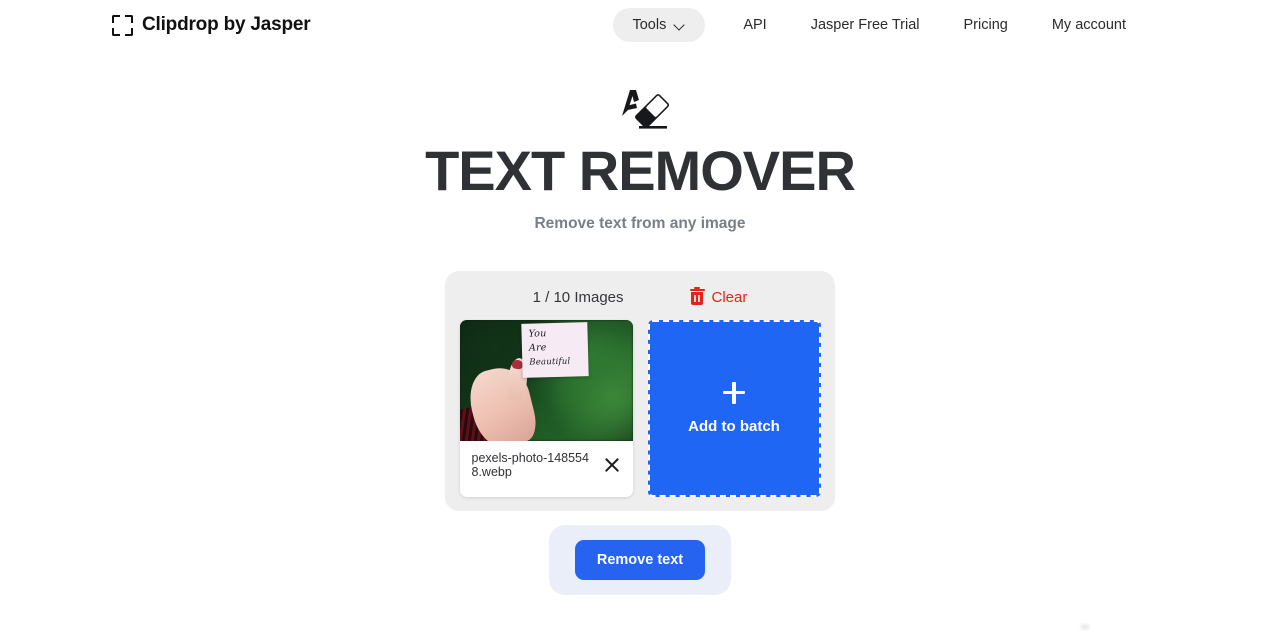 The image size is (1280, 640). What do you see at coordinates (729, 297) in the screenshot?
I see `clear-button-label: Clear` at bounding box center [729, 297].